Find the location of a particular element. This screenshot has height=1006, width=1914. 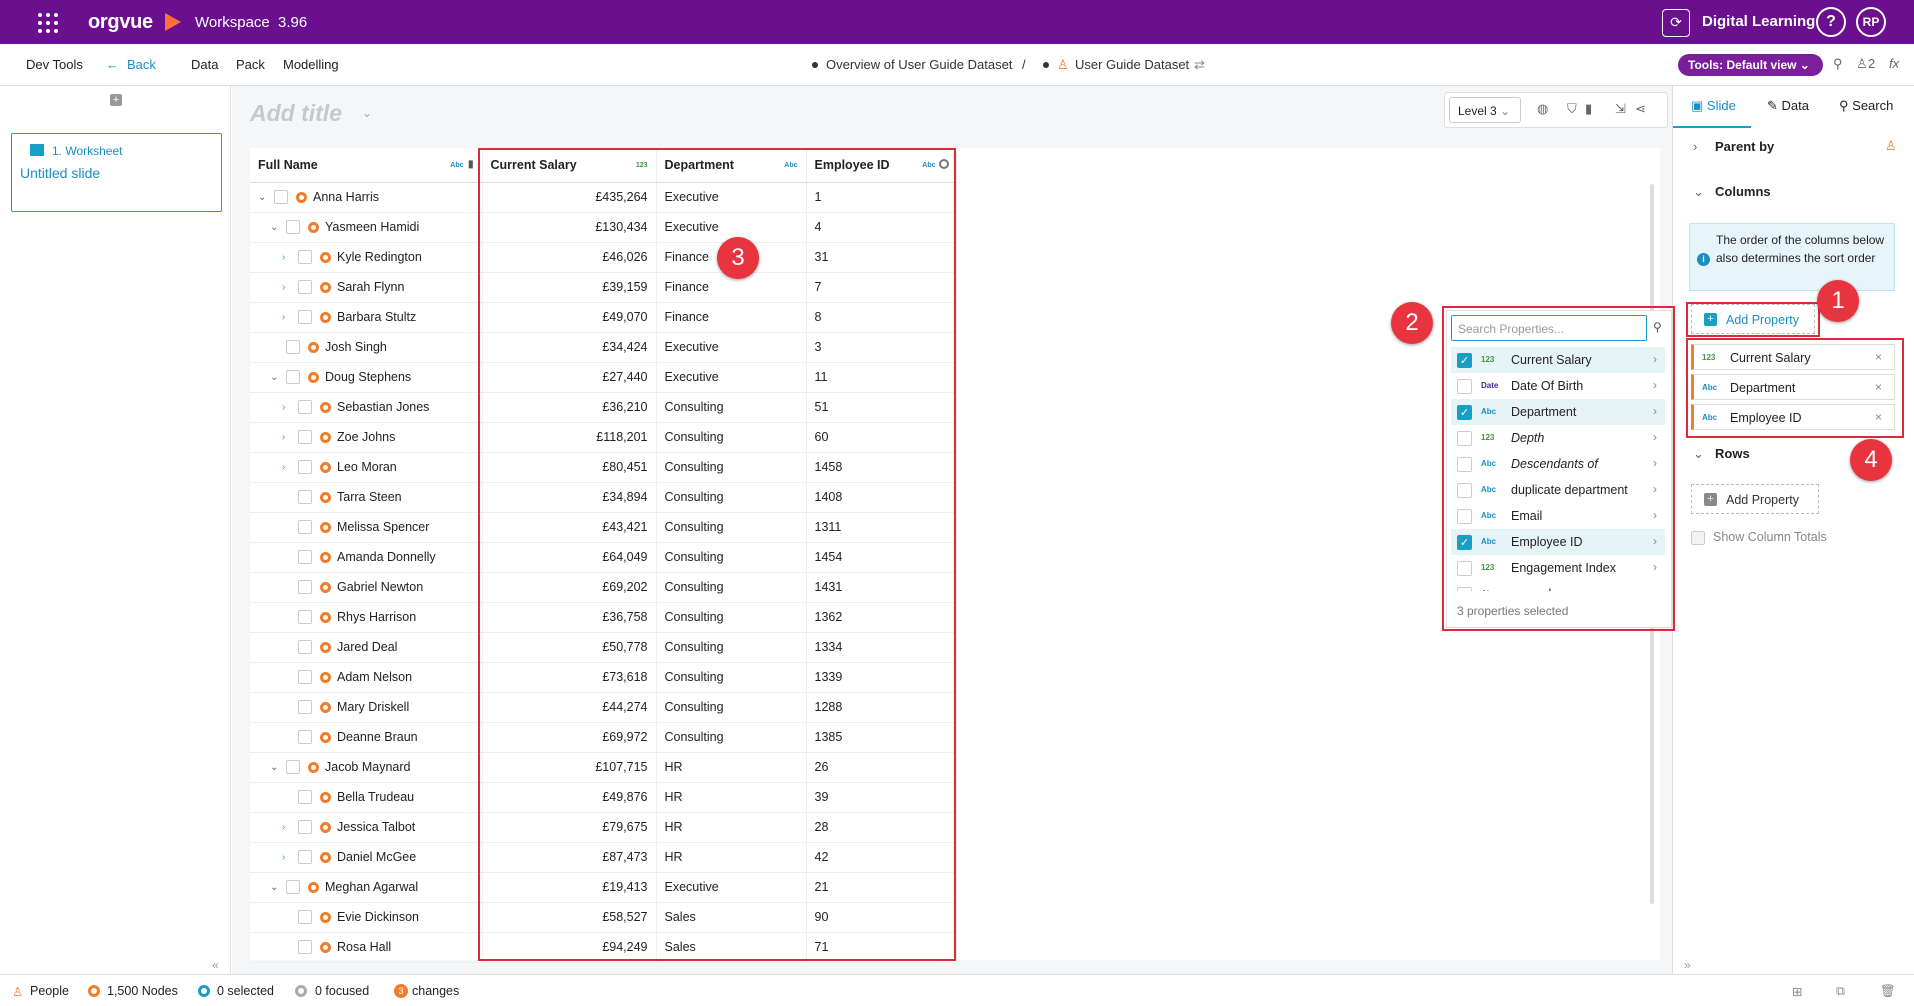

full-name-cell: Barbara Stultz is located at coordinates (376, 317).